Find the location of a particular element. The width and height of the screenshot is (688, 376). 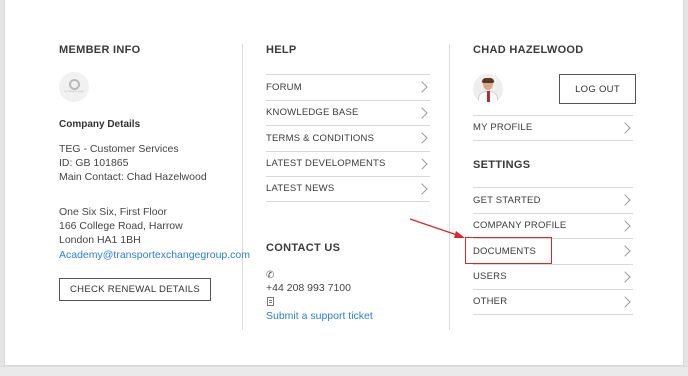

settings-item-get-started: GET STARTED is located at coordinates (553, 200).